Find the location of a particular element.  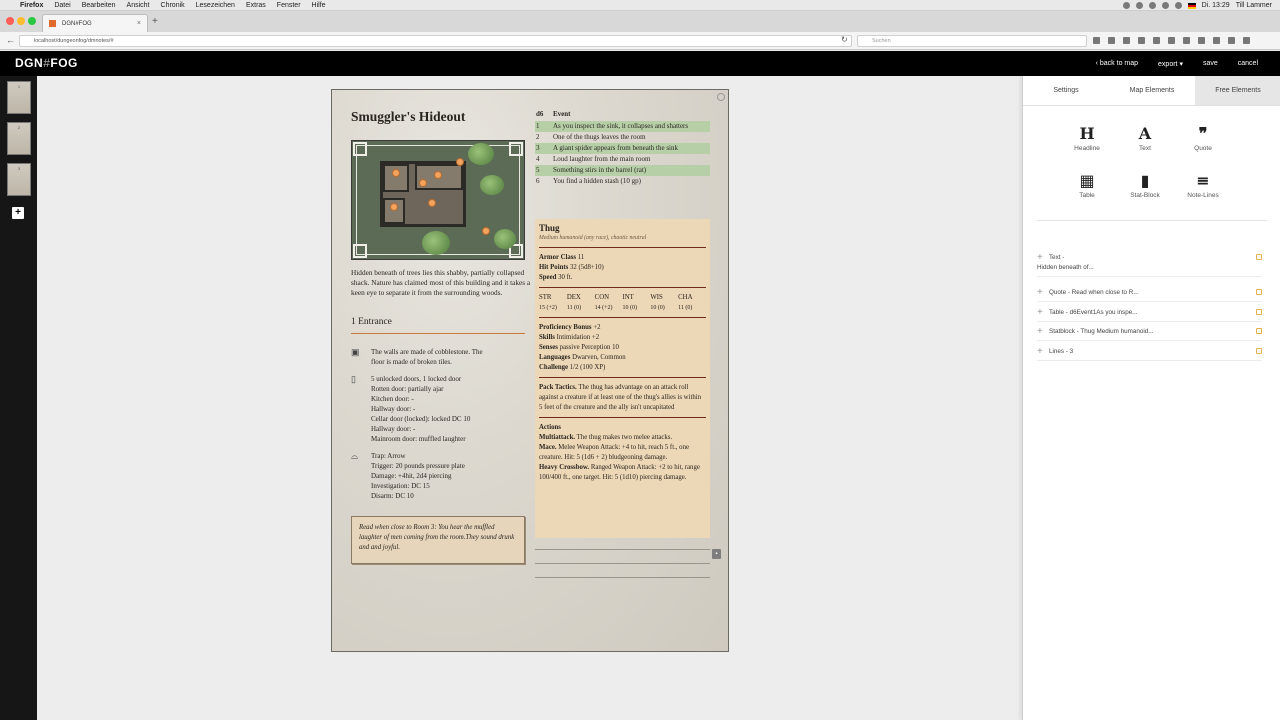

bookmark-star-icon is located at coordinates (1096, 40).